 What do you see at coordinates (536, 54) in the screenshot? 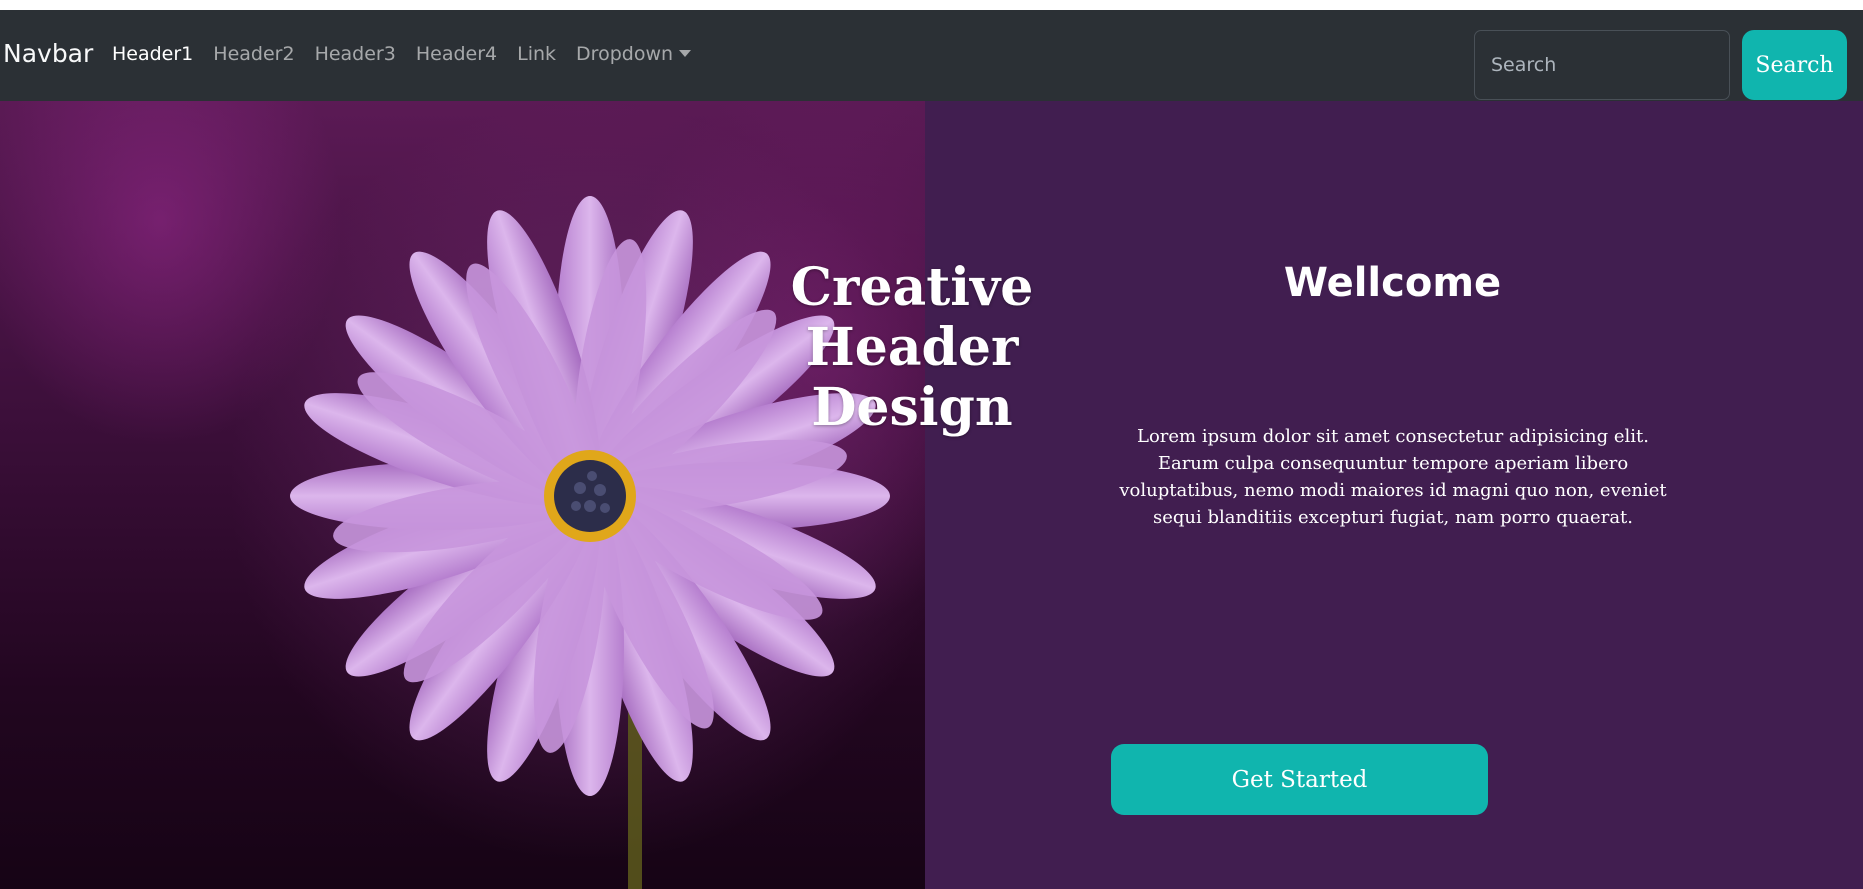
I see `nav-link-link: Link` at bounding box center [536, 54].